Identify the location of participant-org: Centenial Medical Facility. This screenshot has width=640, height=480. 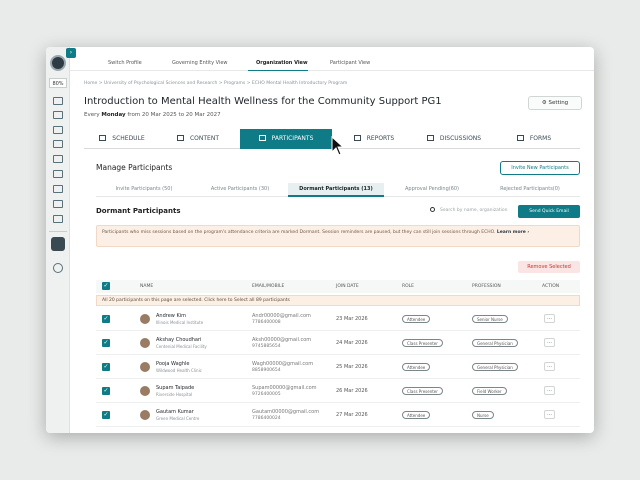
(181, 346).